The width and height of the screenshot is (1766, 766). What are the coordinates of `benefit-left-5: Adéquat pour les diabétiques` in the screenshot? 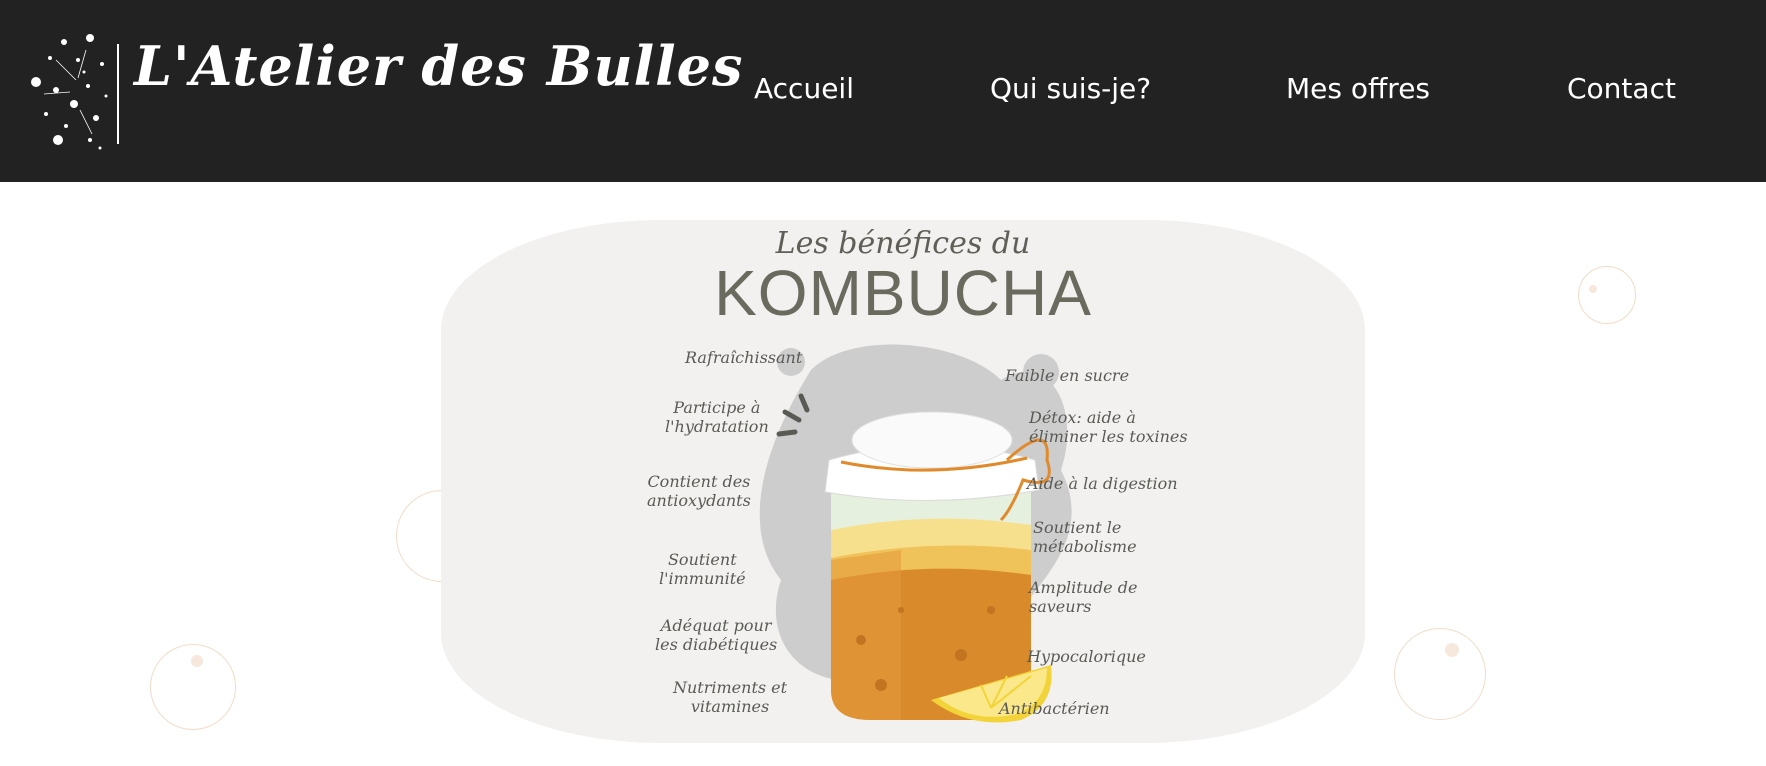 It's located at (716, 635).